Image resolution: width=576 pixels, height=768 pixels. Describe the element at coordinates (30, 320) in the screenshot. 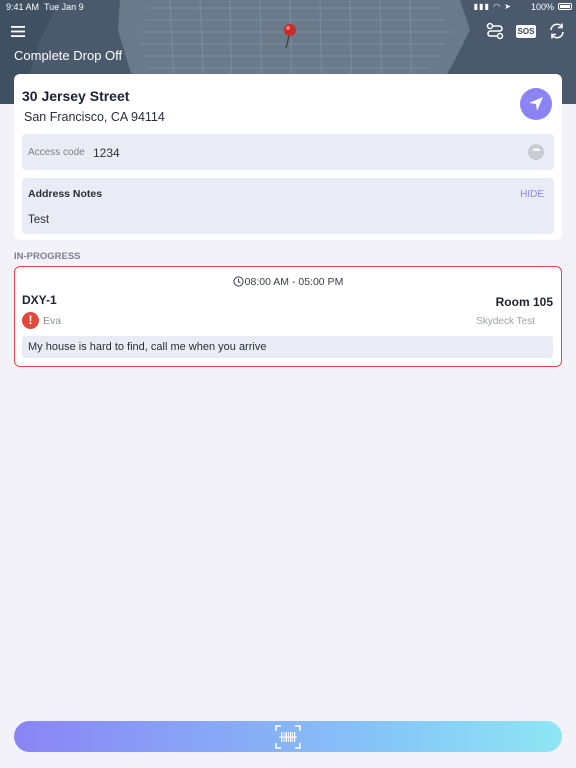

I see `alert-icon: !` at that location.